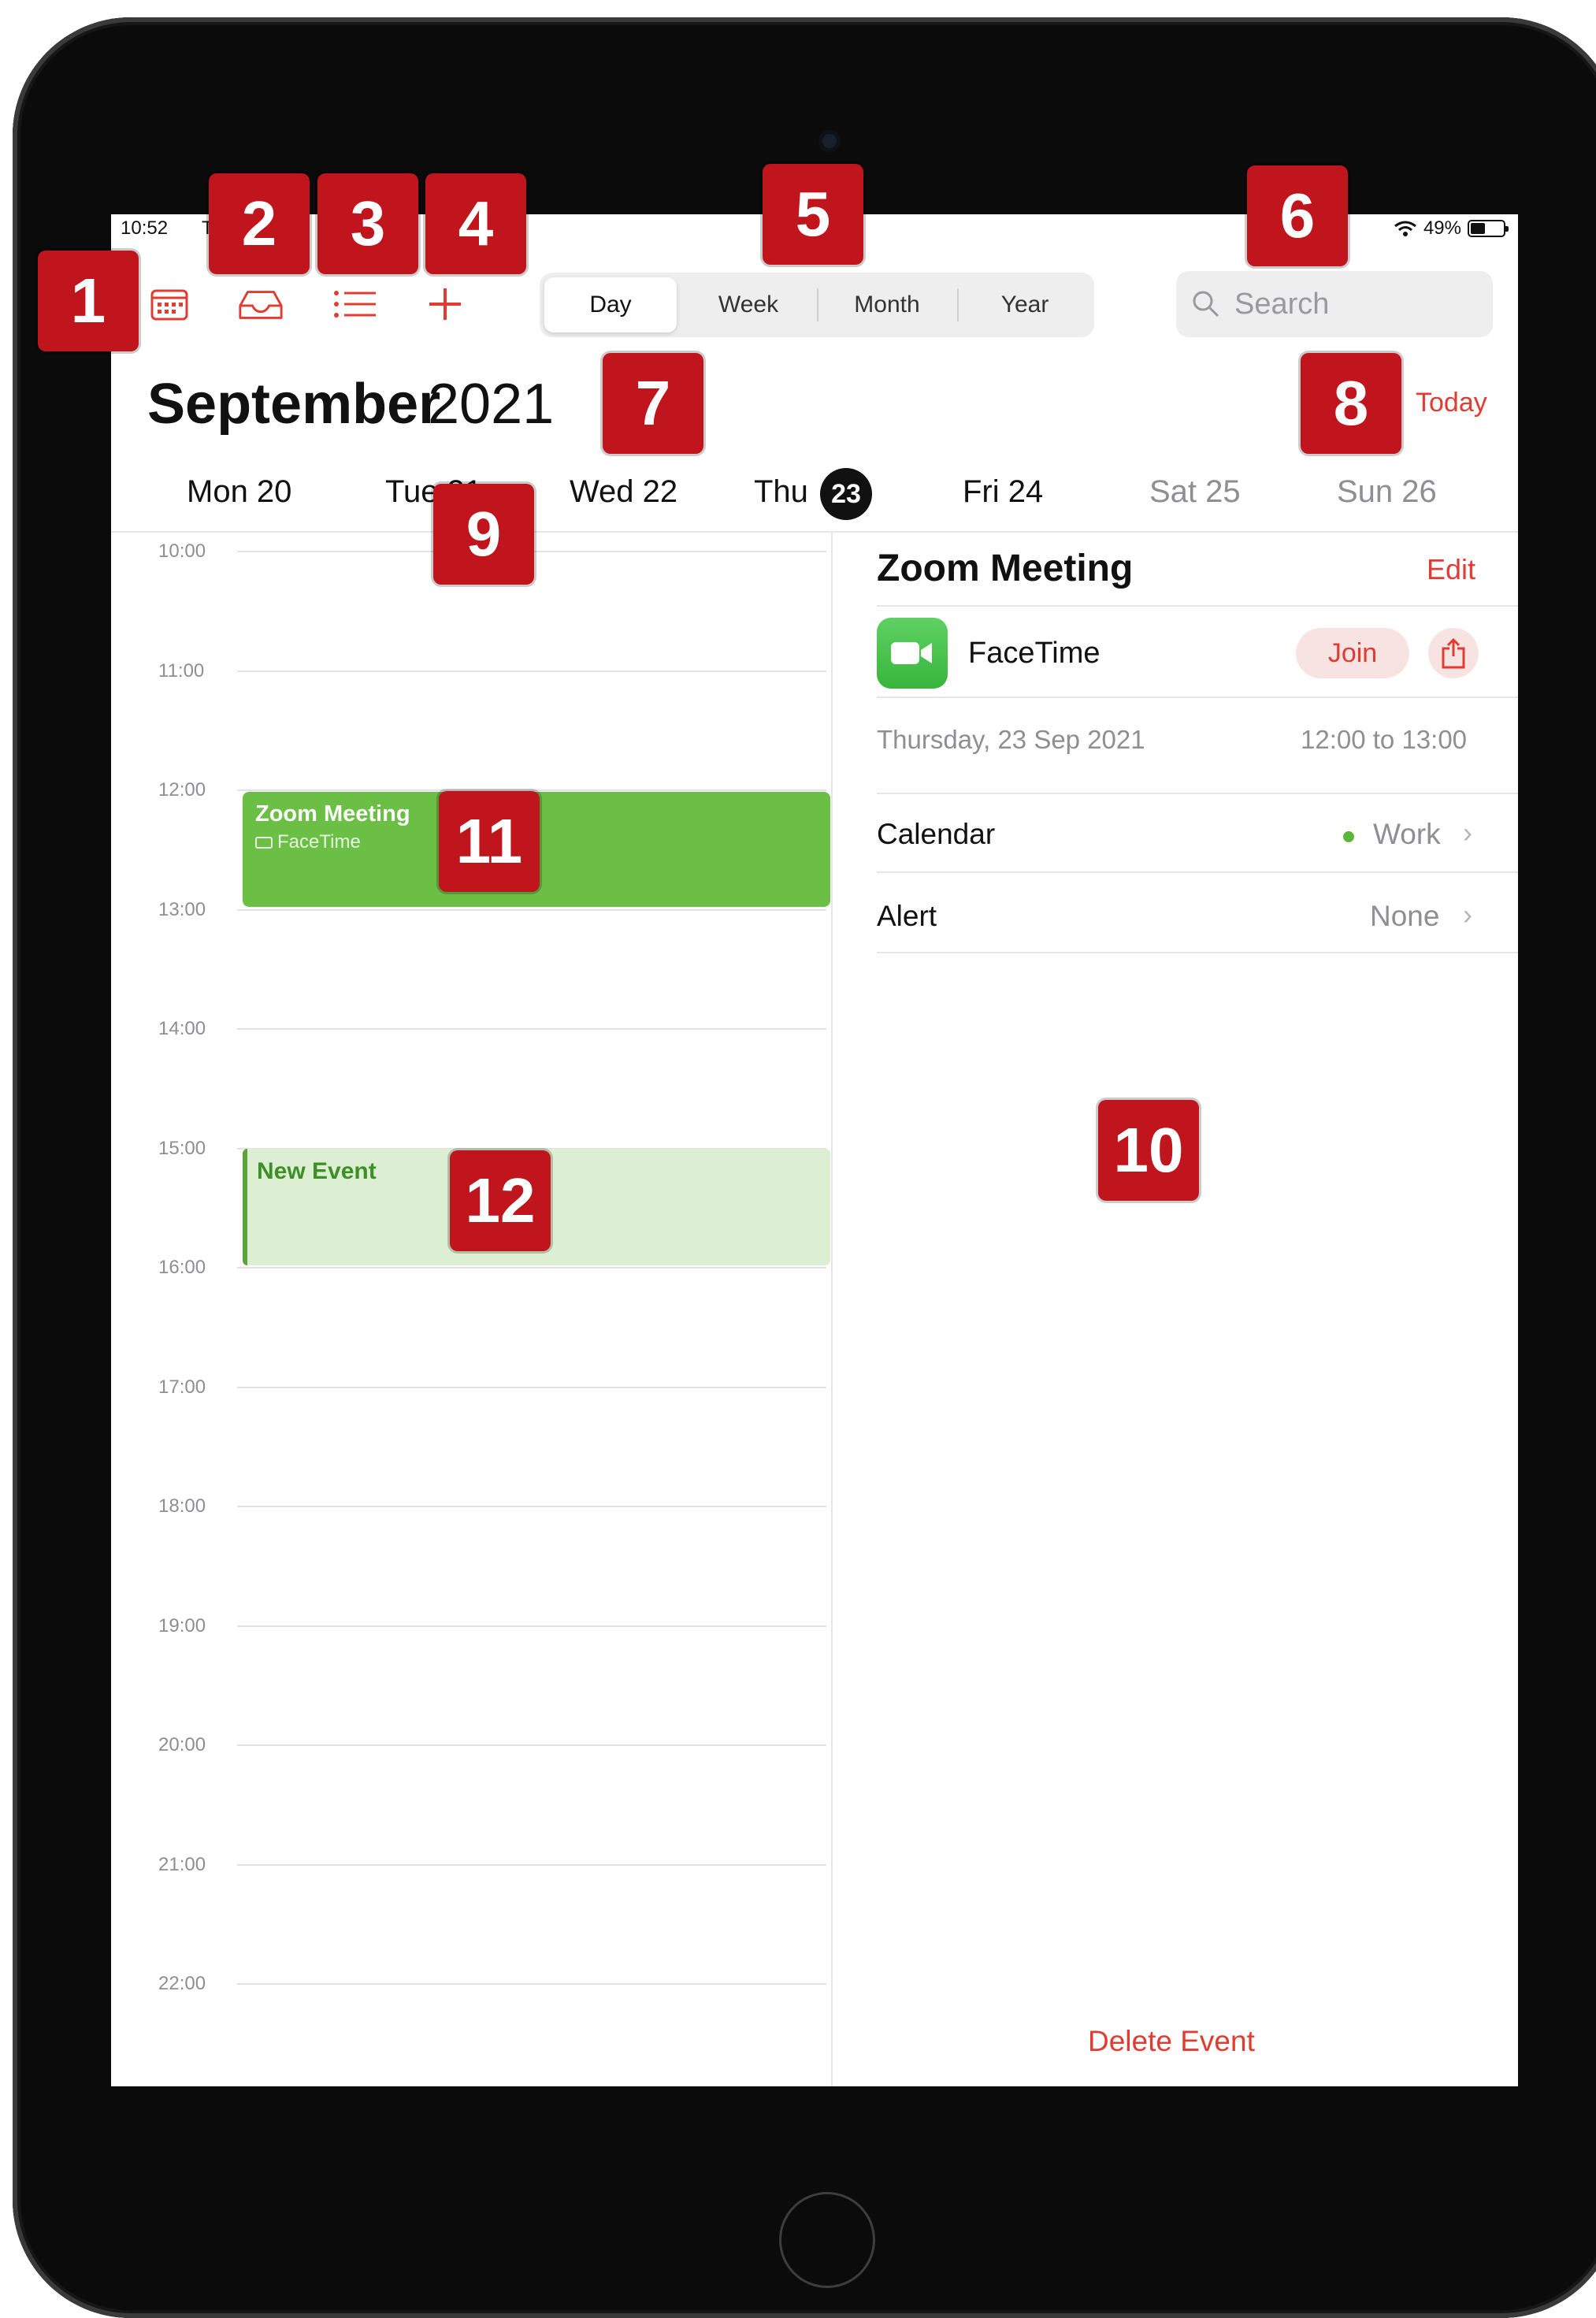 This screenshot has width=1596, height=2318. Describe the element at coordinates (182, 1625) in the screenshot. I see `hour-label: 19:00` at that location.